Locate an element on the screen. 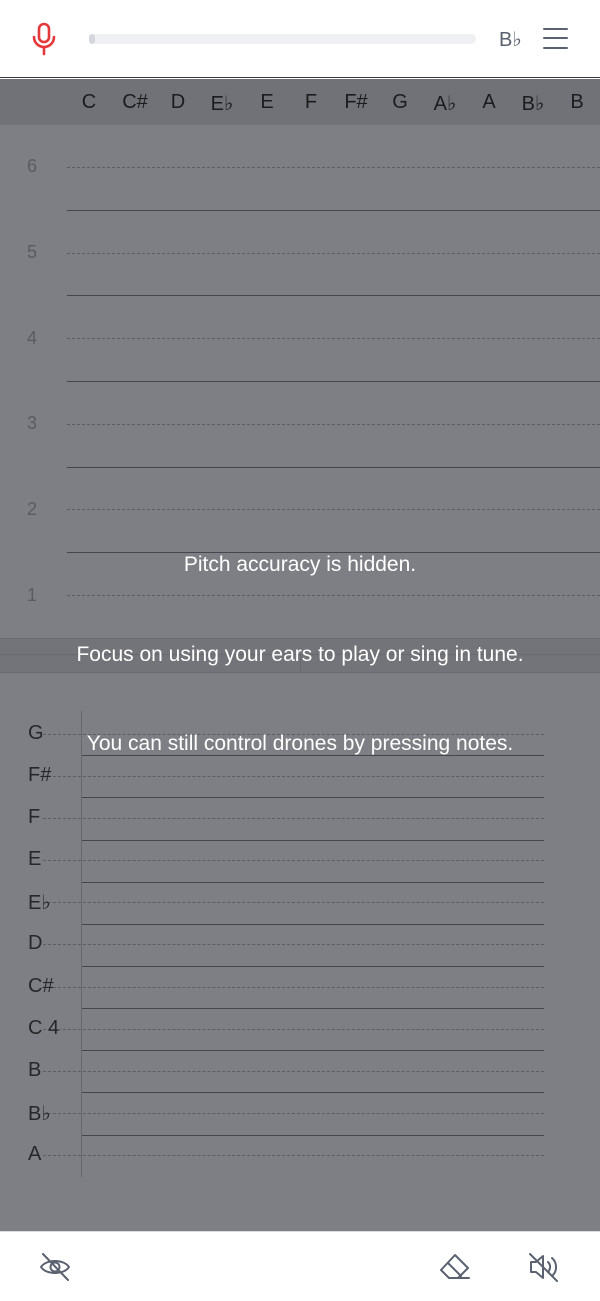  pitch-label: F is located at coordinates (34, 817).